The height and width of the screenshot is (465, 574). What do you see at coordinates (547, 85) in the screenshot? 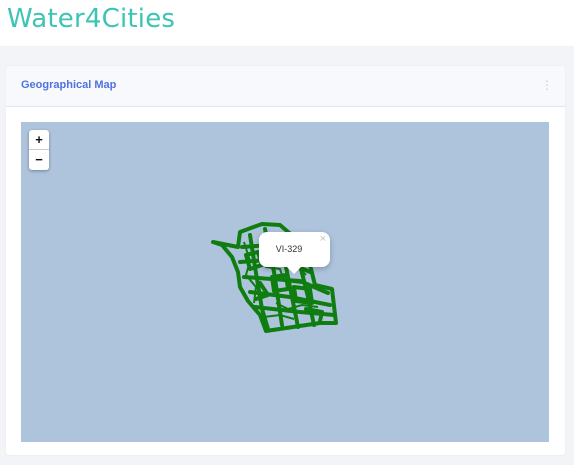
I see `vertical-dots-icon: ⋮` at bounding box center [547, 85].